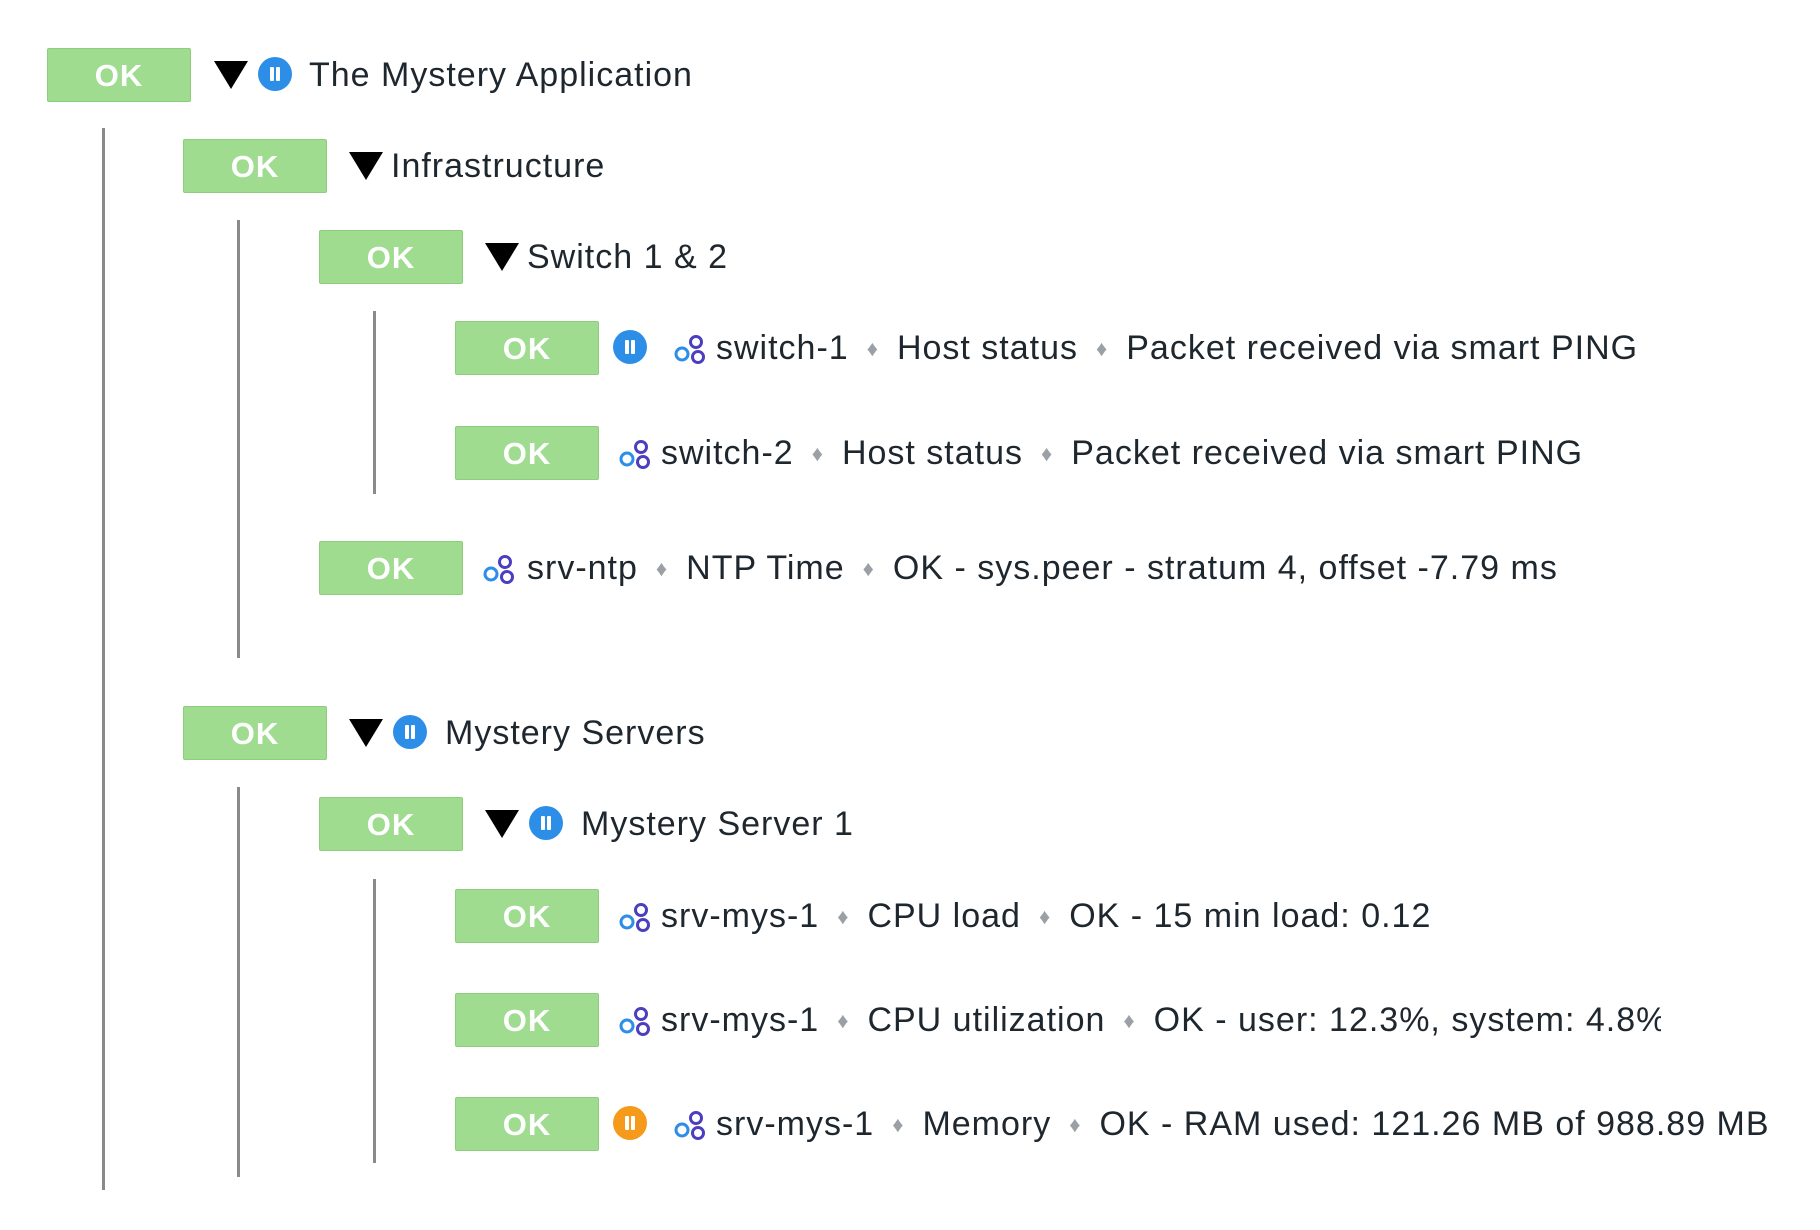  I want to click on host-name: switch-2, so click(727, 453).